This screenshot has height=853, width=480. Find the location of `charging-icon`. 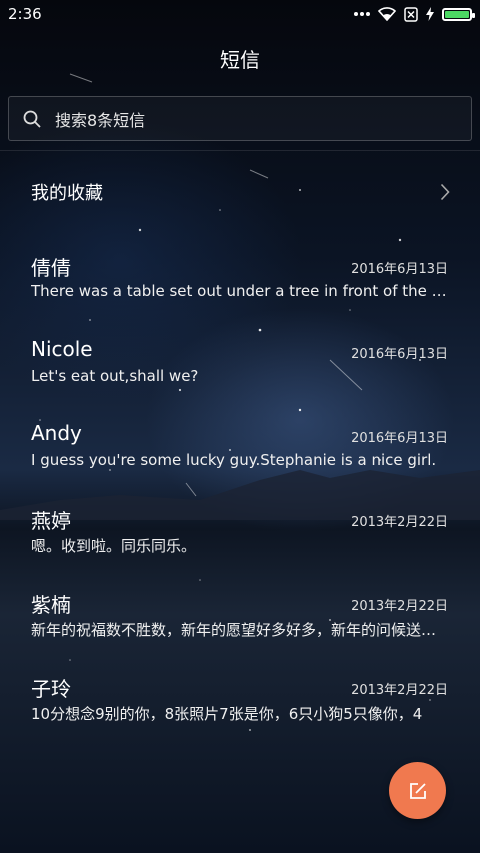

charging-icon is located at coordinates (430, 14).